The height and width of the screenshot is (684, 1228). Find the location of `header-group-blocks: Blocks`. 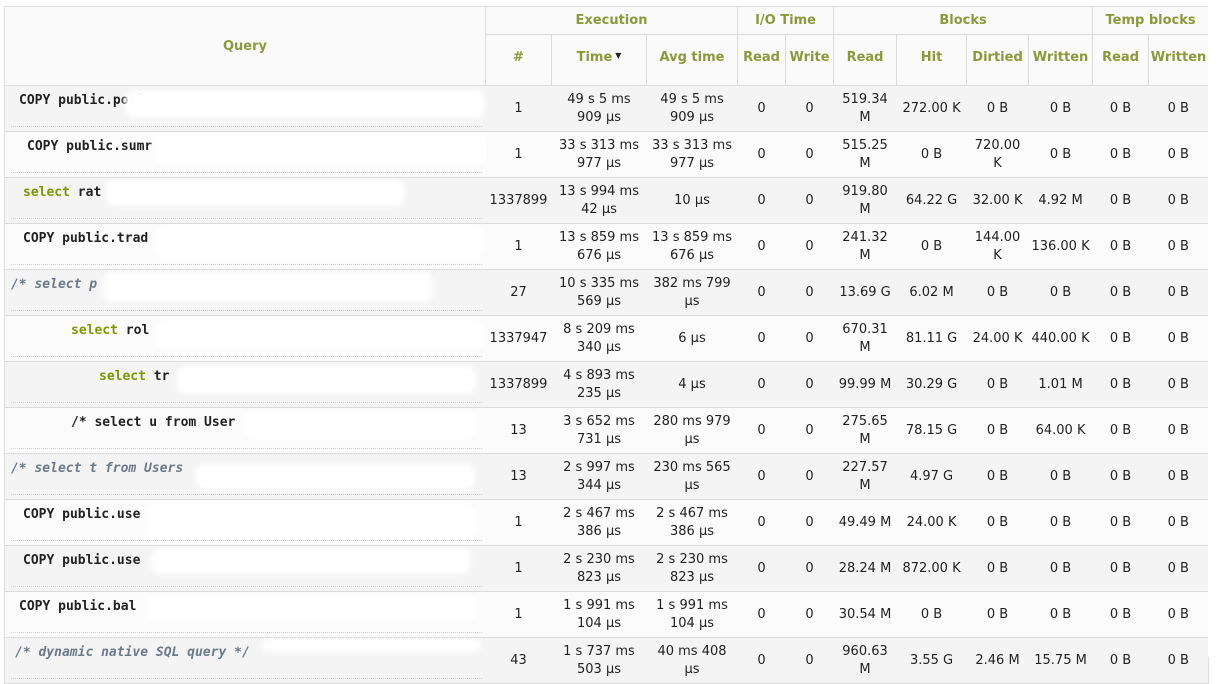

header-group-blocks: Blocks is located at coordinates (963, 20).